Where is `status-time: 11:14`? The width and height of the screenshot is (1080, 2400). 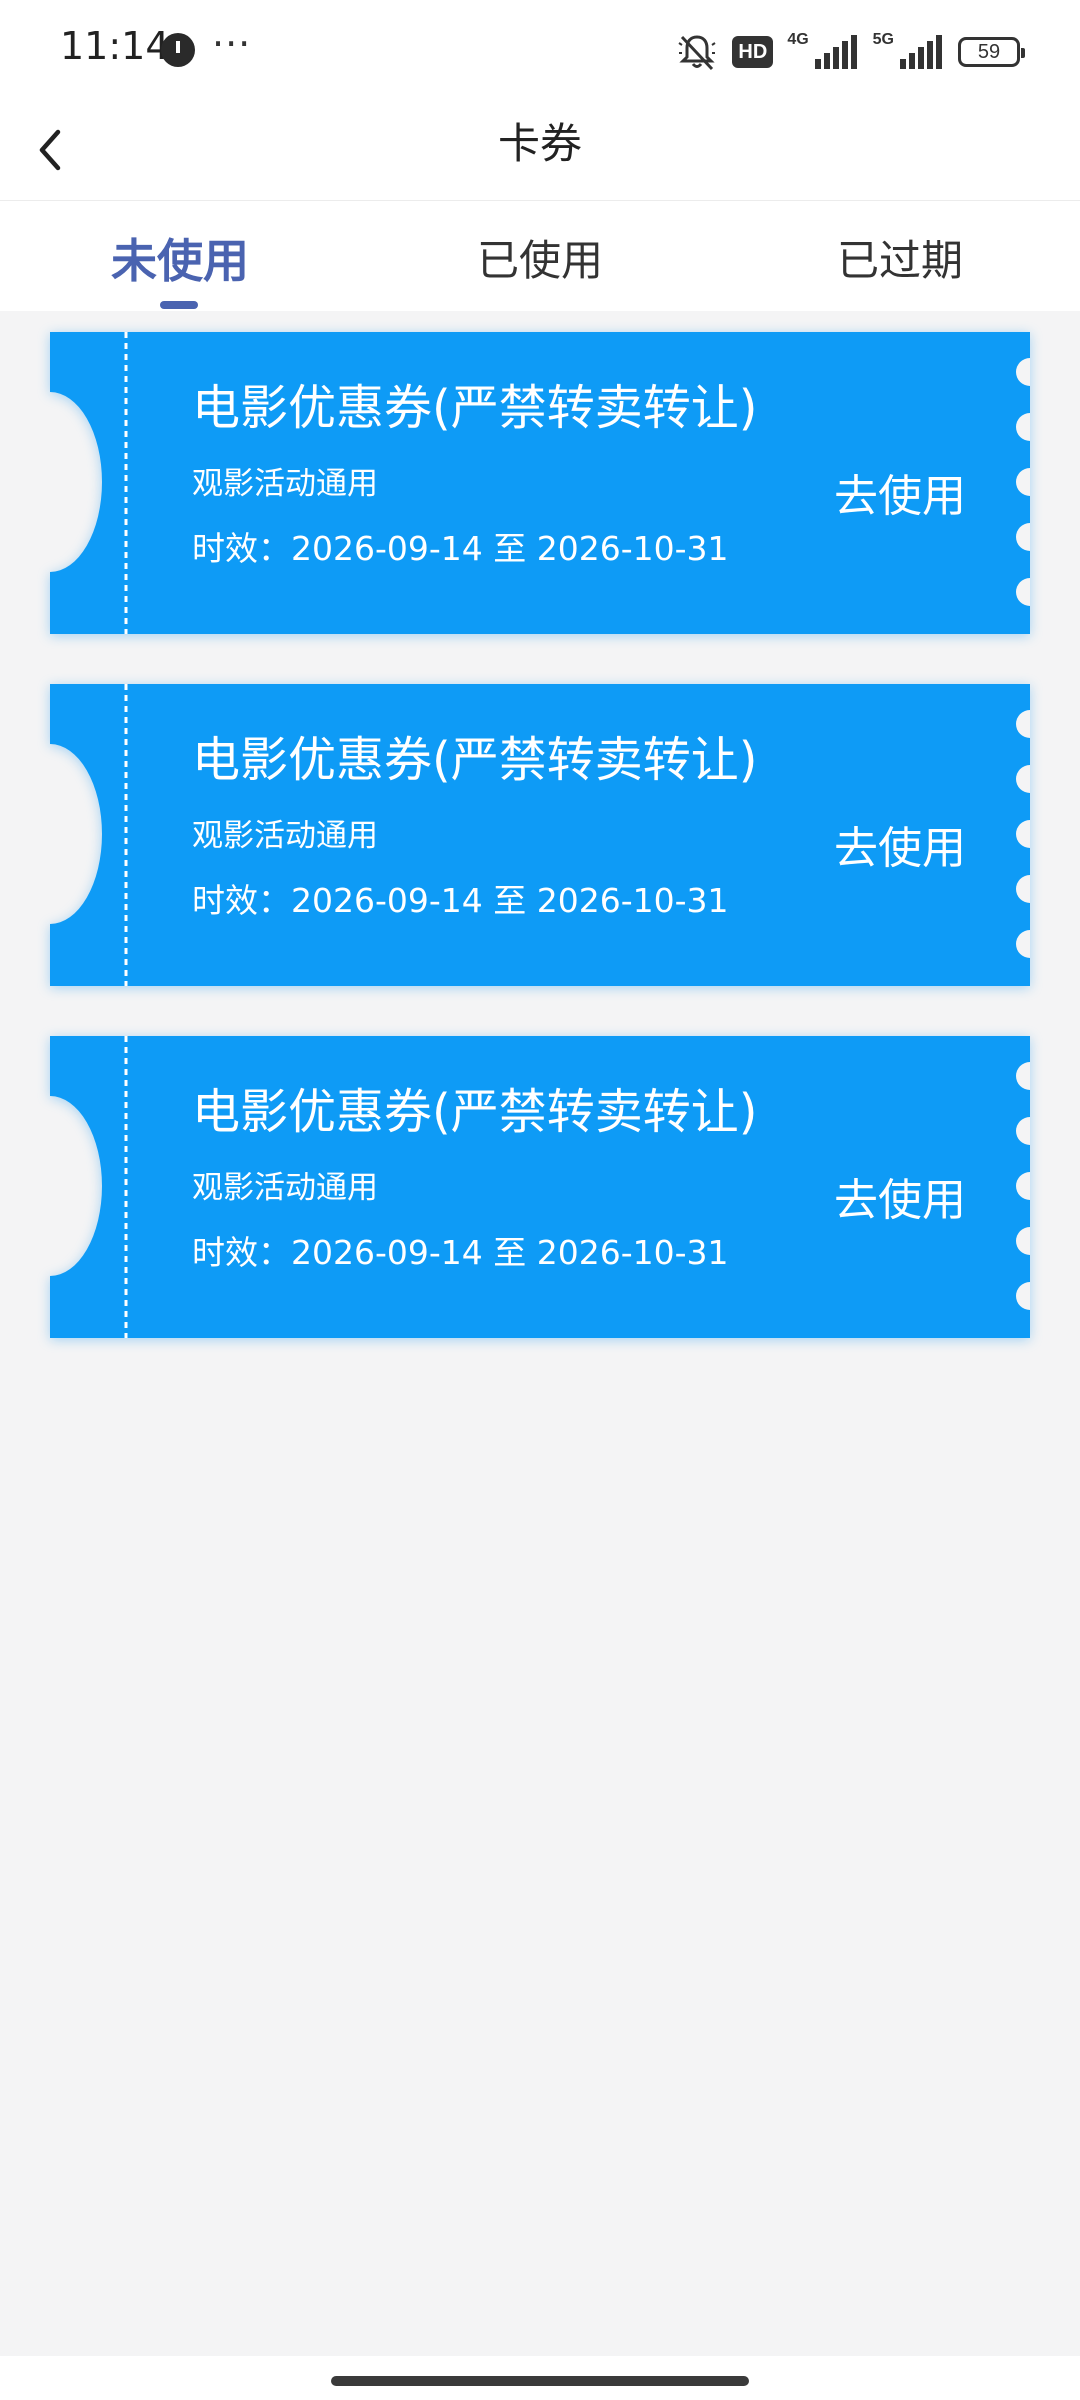
status-time: 11:14 is located at coordinates (115, 46).